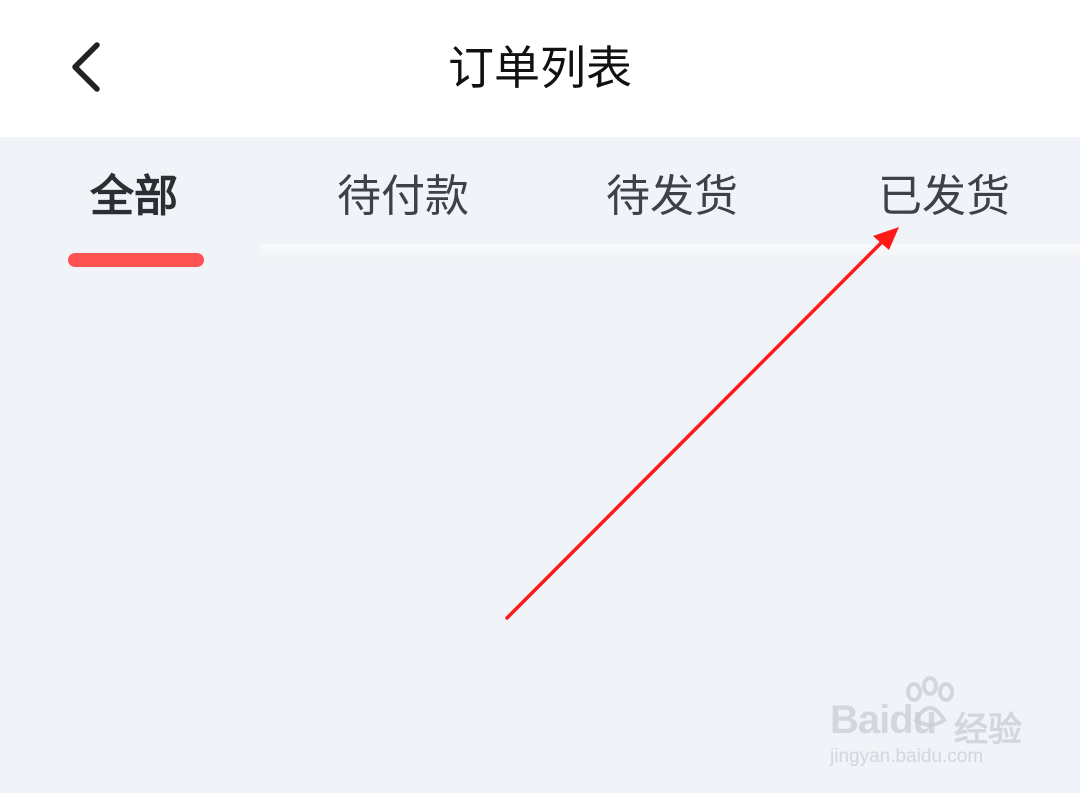  I want to click on watermark-brand: Baidu, so click(883, 720).